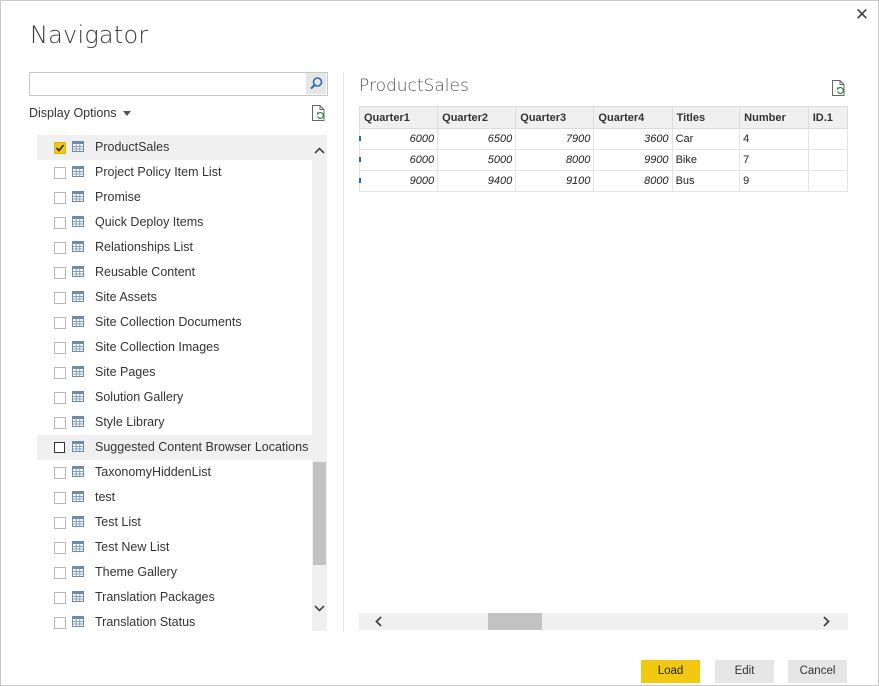  Describe the element at coordinates (817, 671) in the screenshot. I see `cancel-button: Cancel` at that location.